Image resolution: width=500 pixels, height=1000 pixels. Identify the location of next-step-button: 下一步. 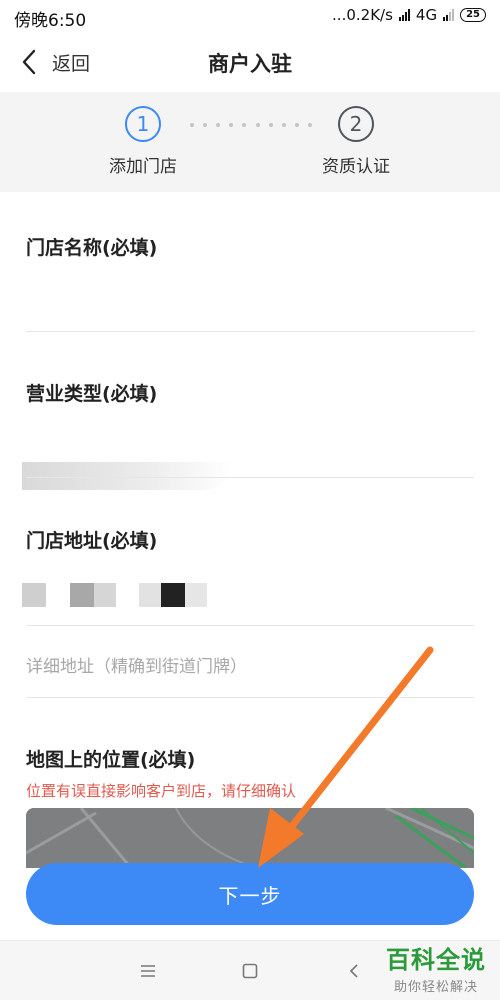
(250, 894).